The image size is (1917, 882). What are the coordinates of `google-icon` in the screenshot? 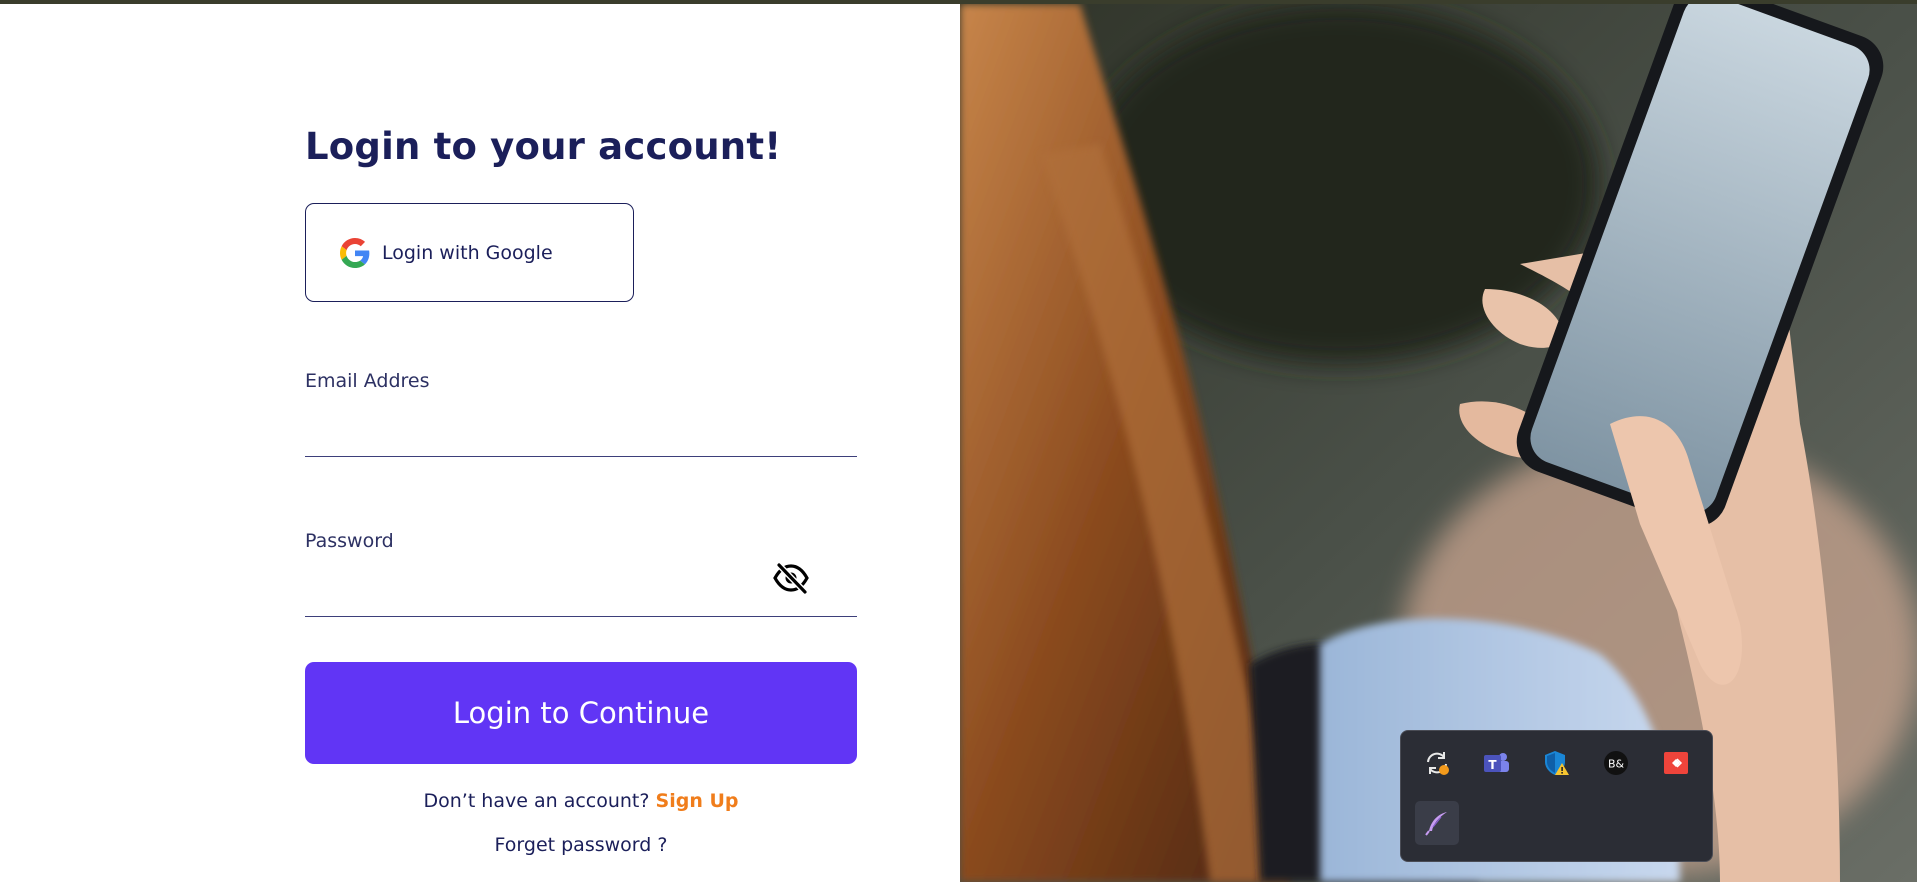 It's located at (355, 252).